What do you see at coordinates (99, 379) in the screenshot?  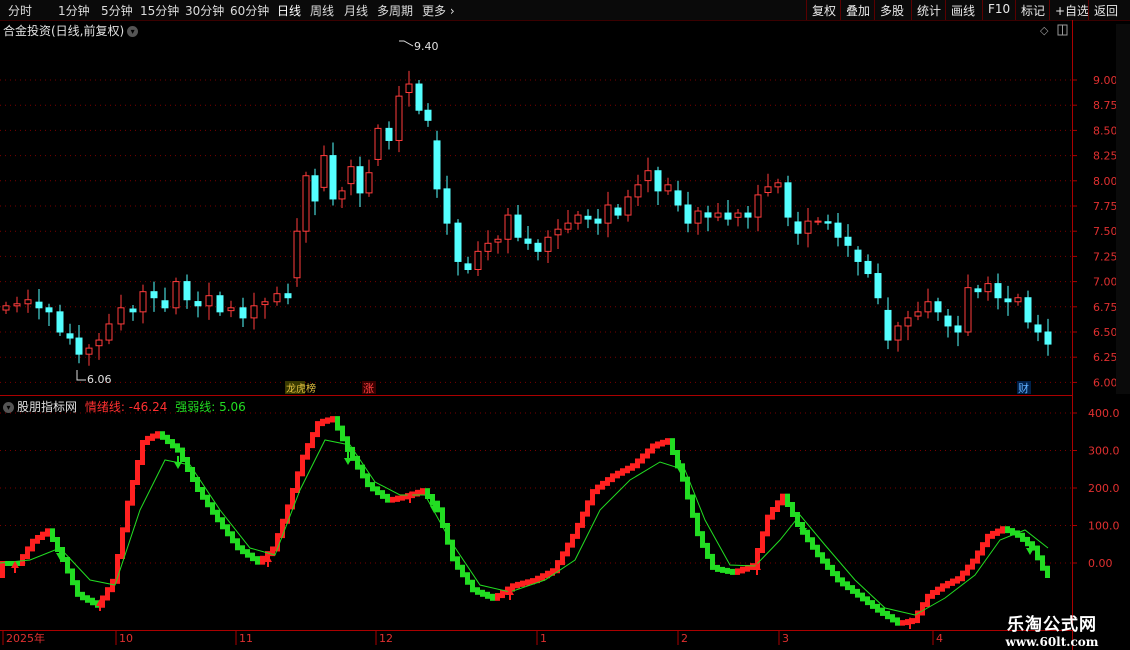 I see `low-price-label: 6.06` at bounding box center [99, 379].